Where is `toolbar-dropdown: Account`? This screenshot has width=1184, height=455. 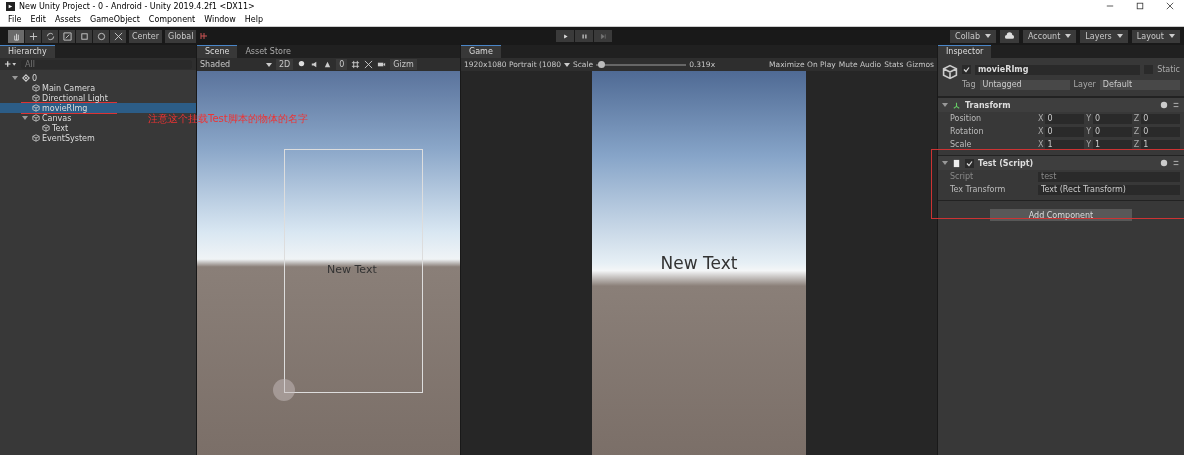 toolbar-dropdown: Account is located at coordinates (1050, 36).